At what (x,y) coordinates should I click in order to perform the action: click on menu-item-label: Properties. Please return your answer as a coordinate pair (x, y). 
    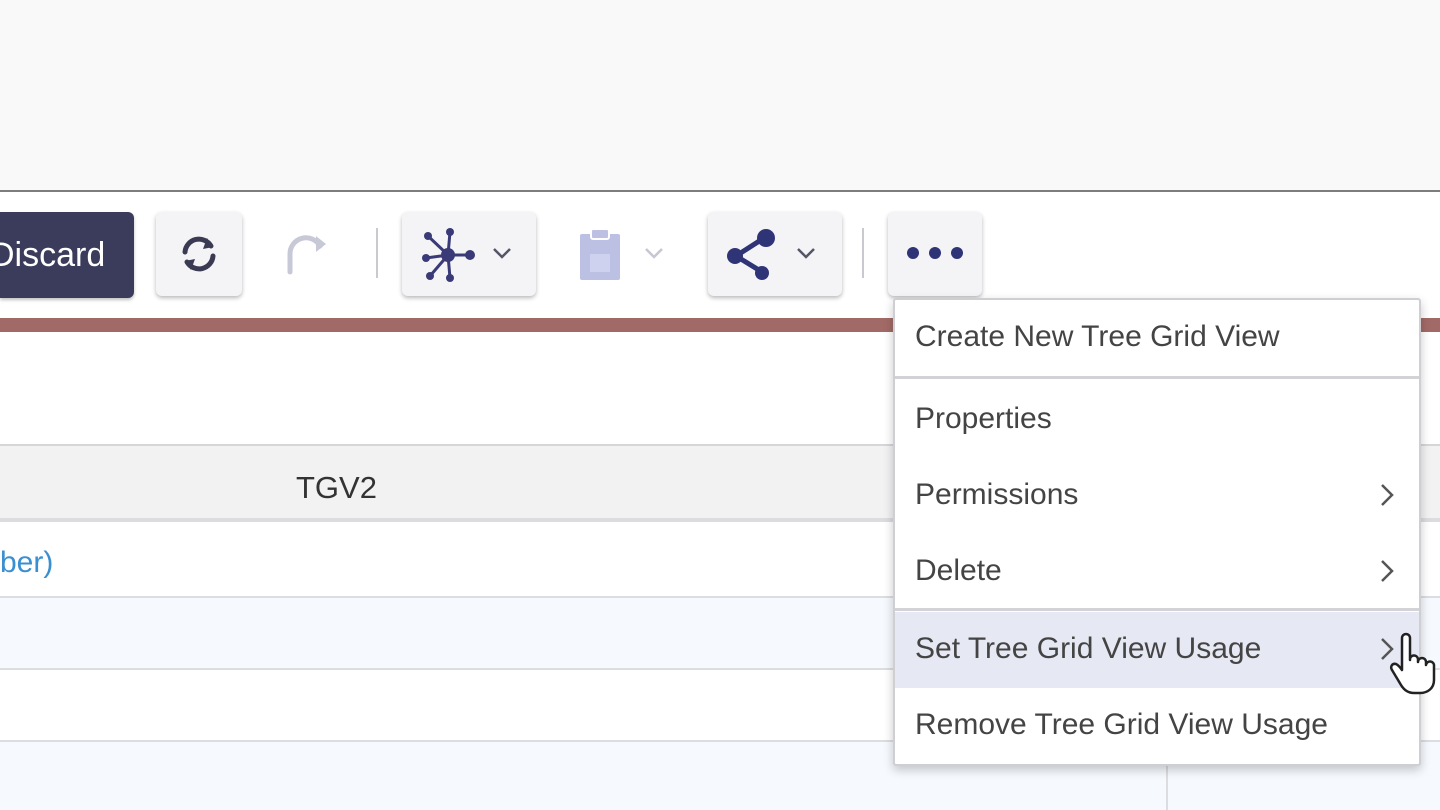
    Looking at the image, I should click on (983, 418).